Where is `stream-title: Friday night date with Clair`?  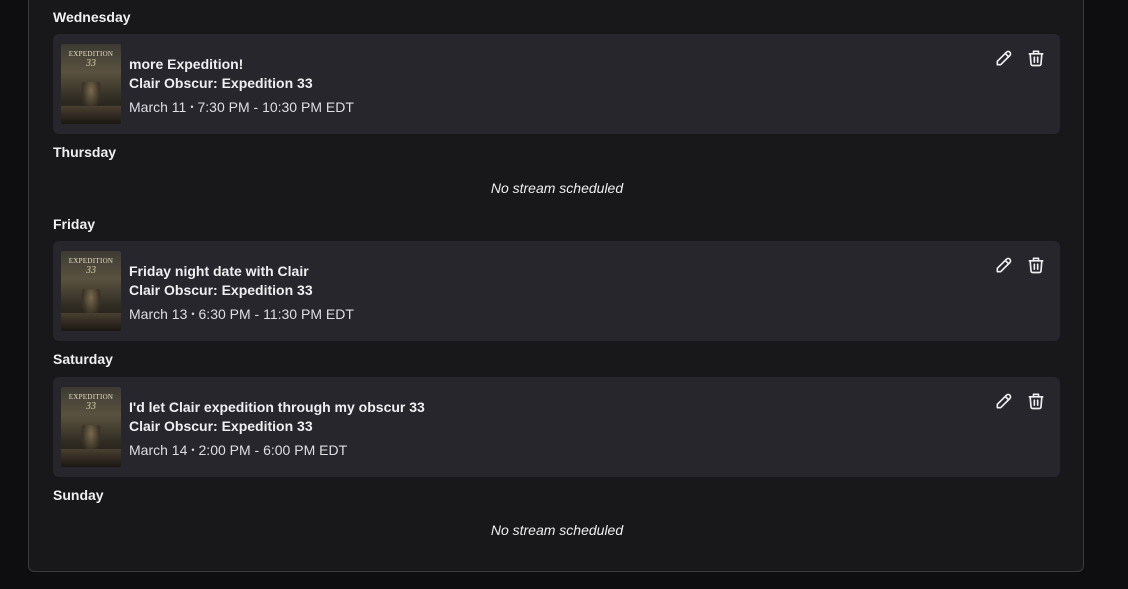 stream-title: Friday night date with Clair is located at coordinates (219, 271).